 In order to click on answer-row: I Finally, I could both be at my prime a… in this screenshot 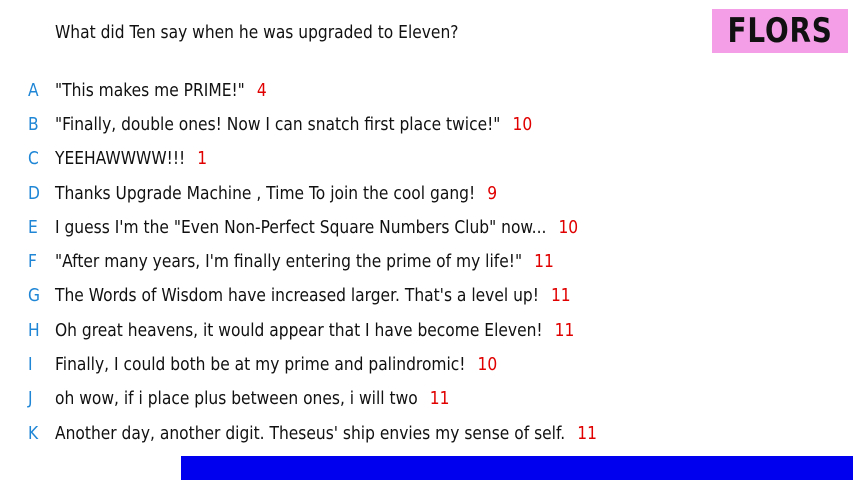, I will do `click(426, 364)`.